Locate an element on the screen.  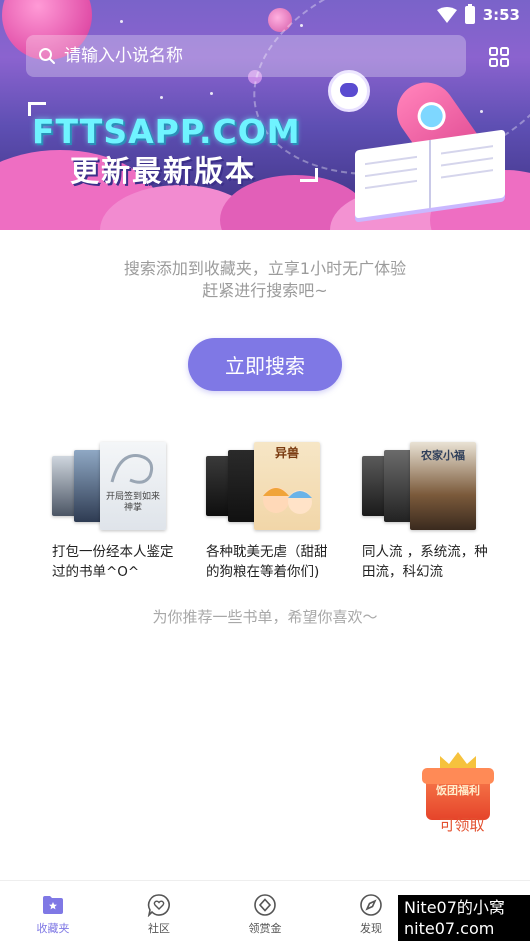
battery-icon is located at coordinates (469, 14).